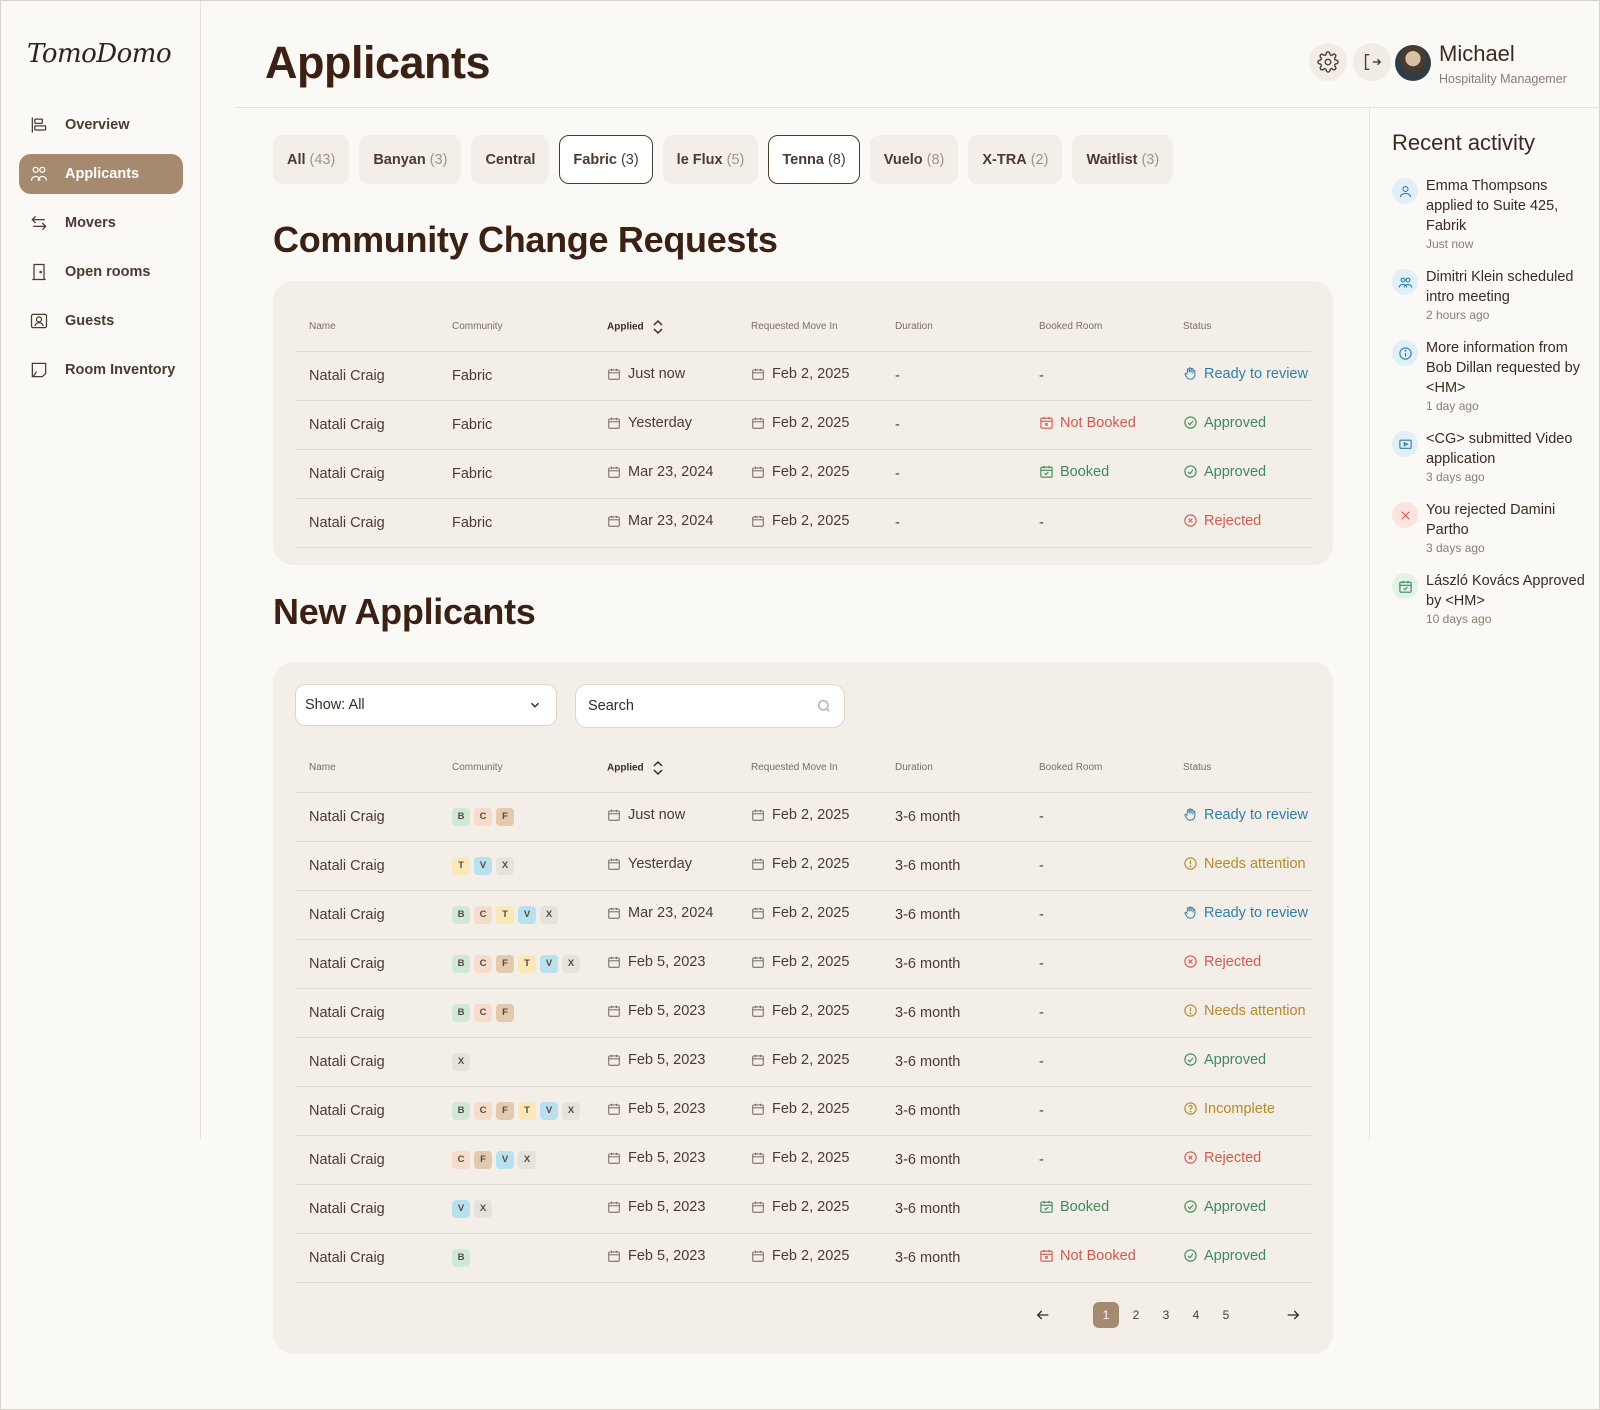 This screenshot has height=1410, width=1600. Describe the element at coordinates (549, 963) in the screenshot. I see `community-chip: V` at that location.